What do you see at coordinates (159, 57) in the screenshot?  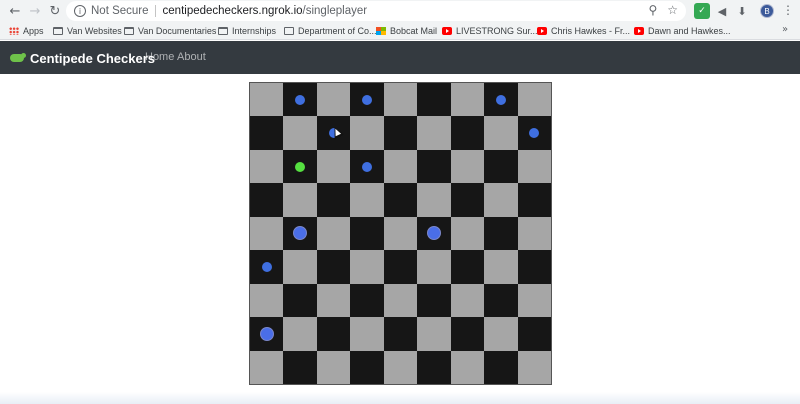 I see `nav-link-home: Home` at bounding box center [159, 57].